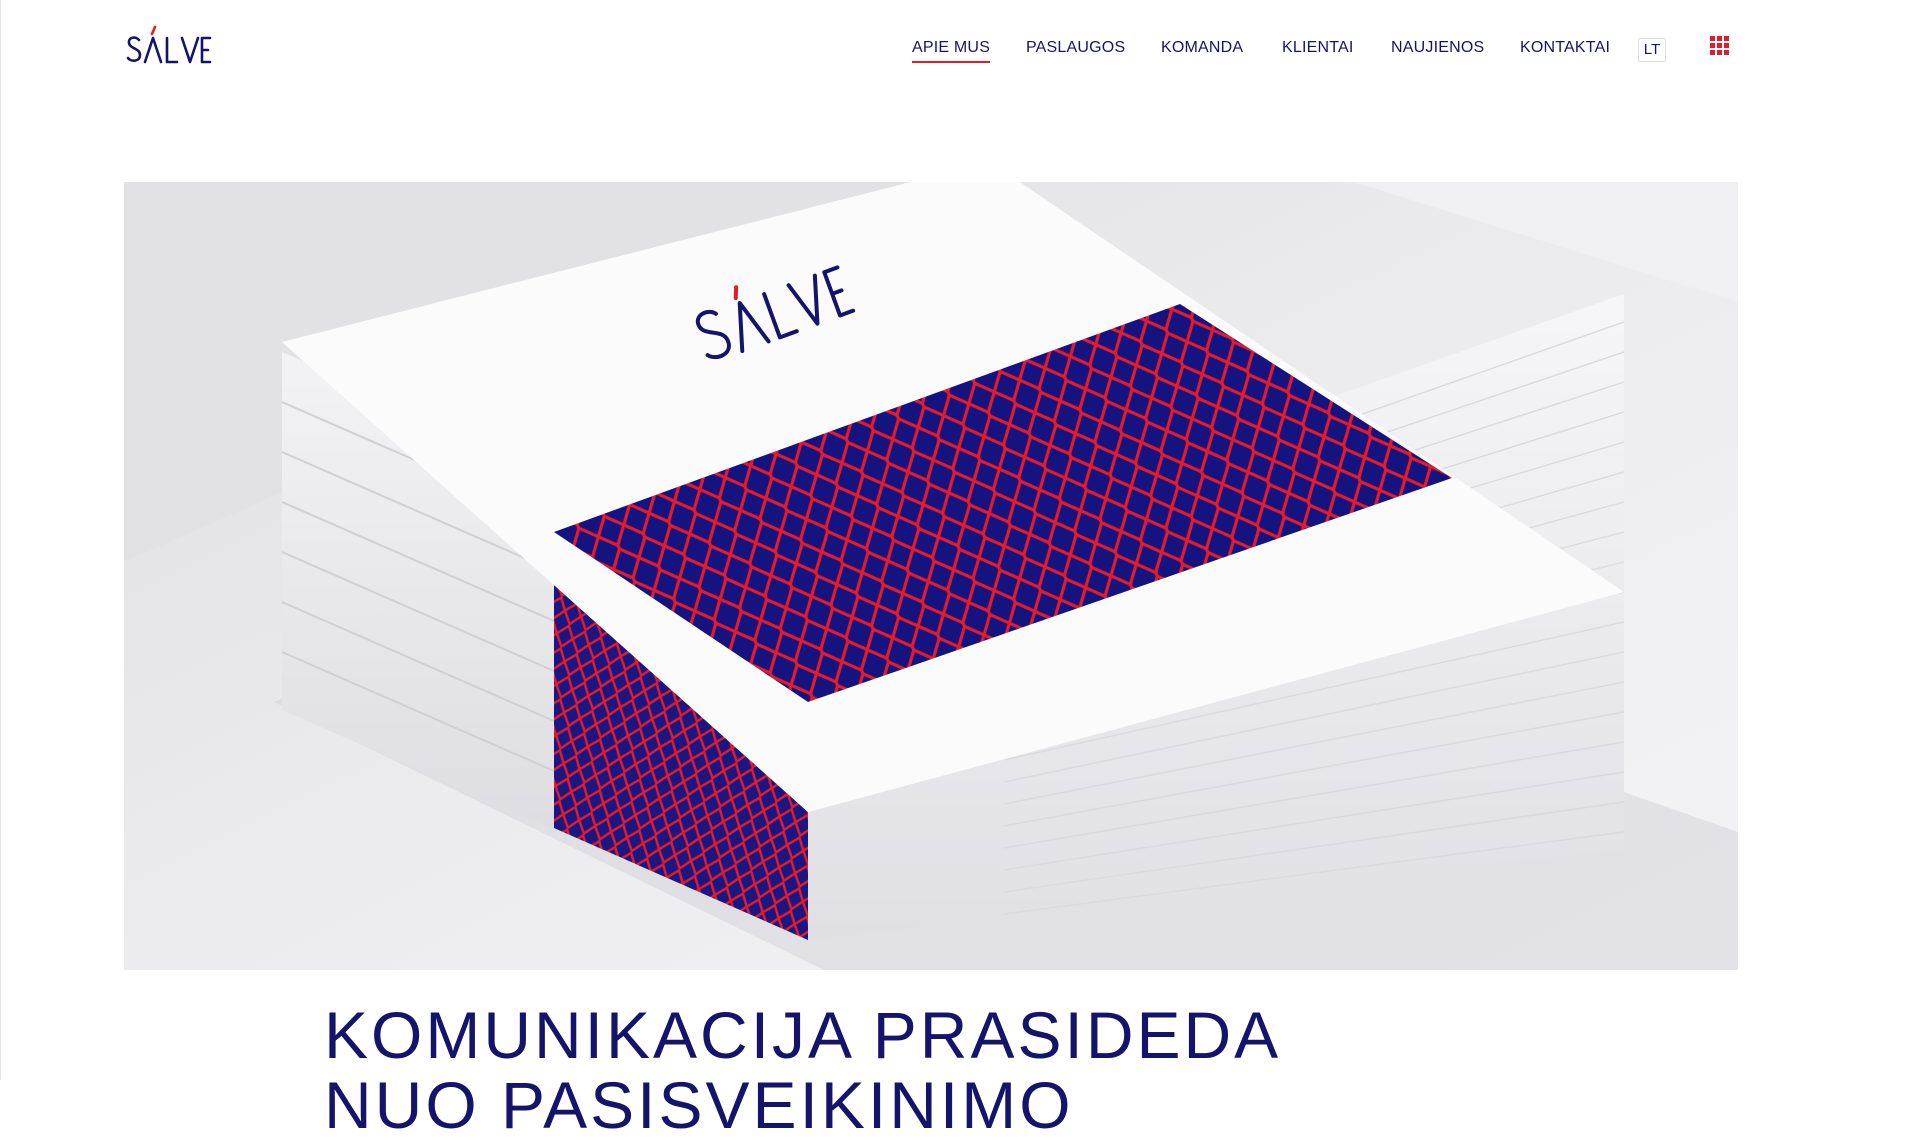  Describe the element at coordinates (1437, 48) in the screenshot. I see `nav-item-naujienos: NAUJIENOS` at that location.